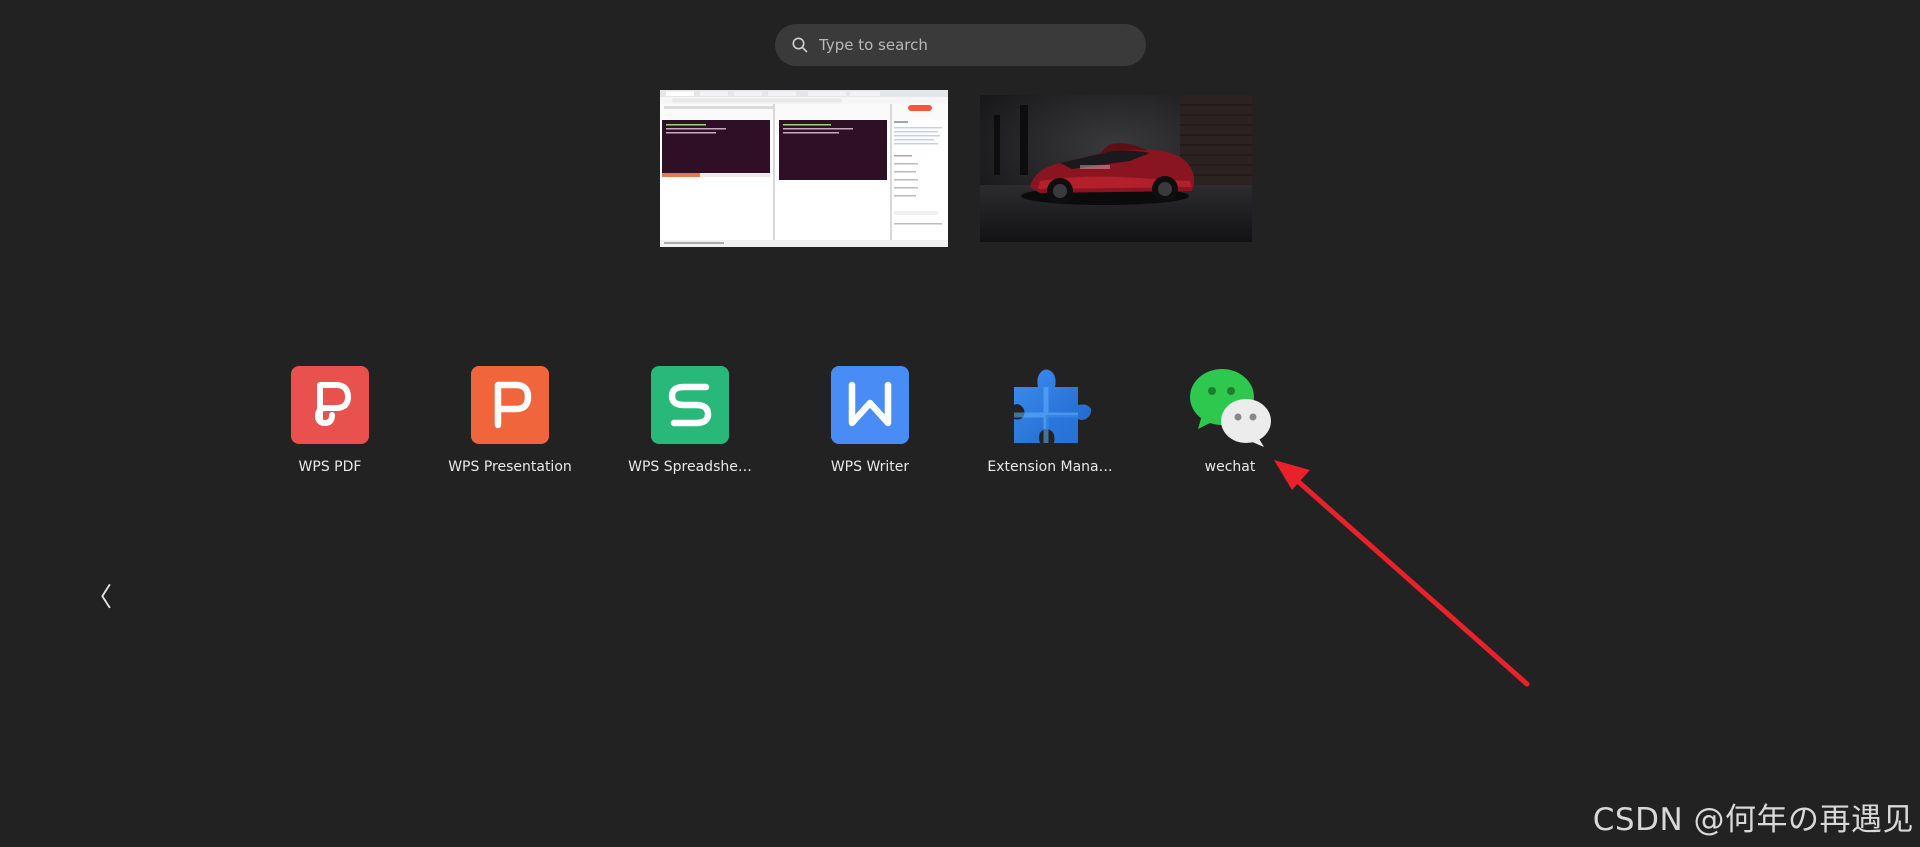 Image resolution: width=1920 pixels, height=847 pixels. I want to click on extension-manager-icon, so click(1053, 406).